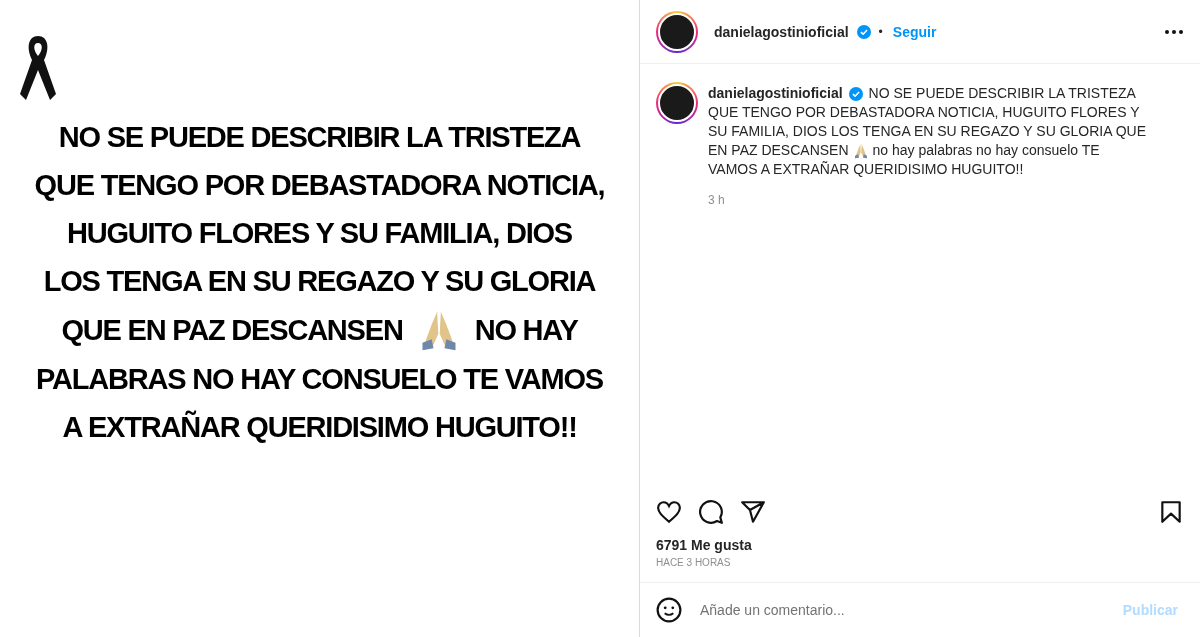  What do you see at coordinates (711, 512) in the screenshot?
I see `comment-icon` at bounding box center [711, 512].